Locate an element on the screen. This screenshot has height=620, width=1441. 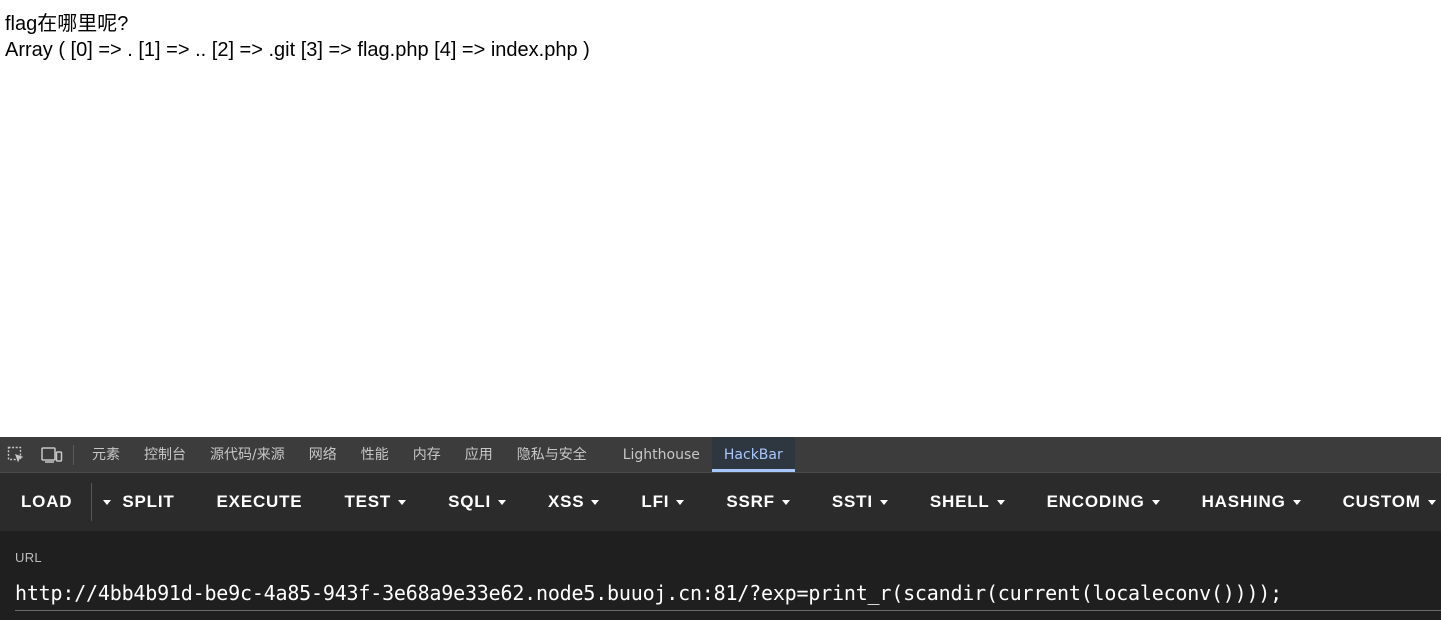
lfi-button: LFI is located at coordinates (663, 502).